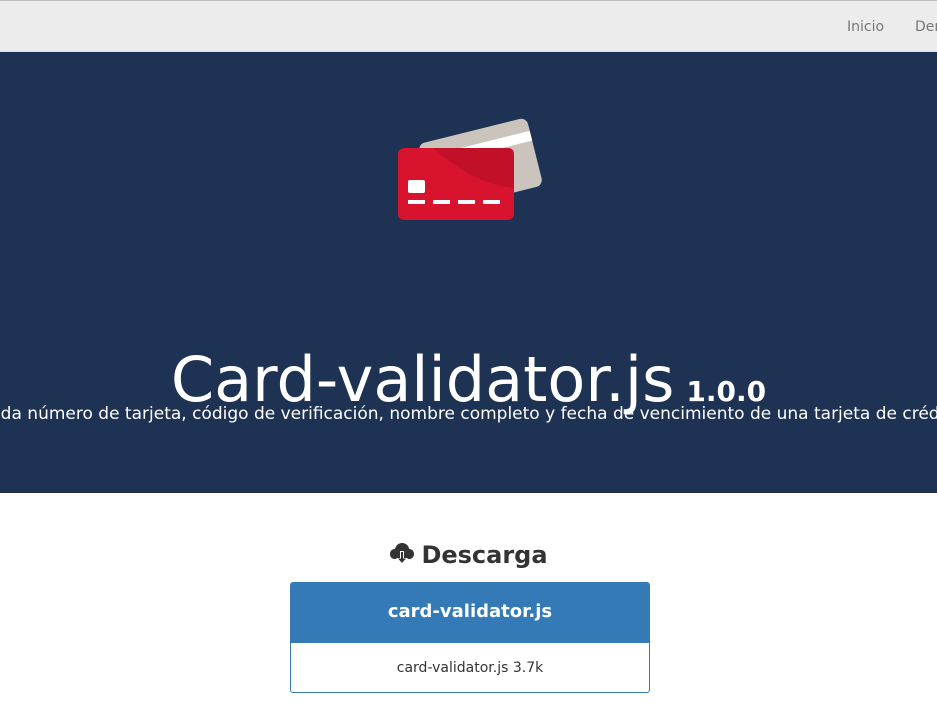  I want to click on credit-card-icon, so click(470, 169).